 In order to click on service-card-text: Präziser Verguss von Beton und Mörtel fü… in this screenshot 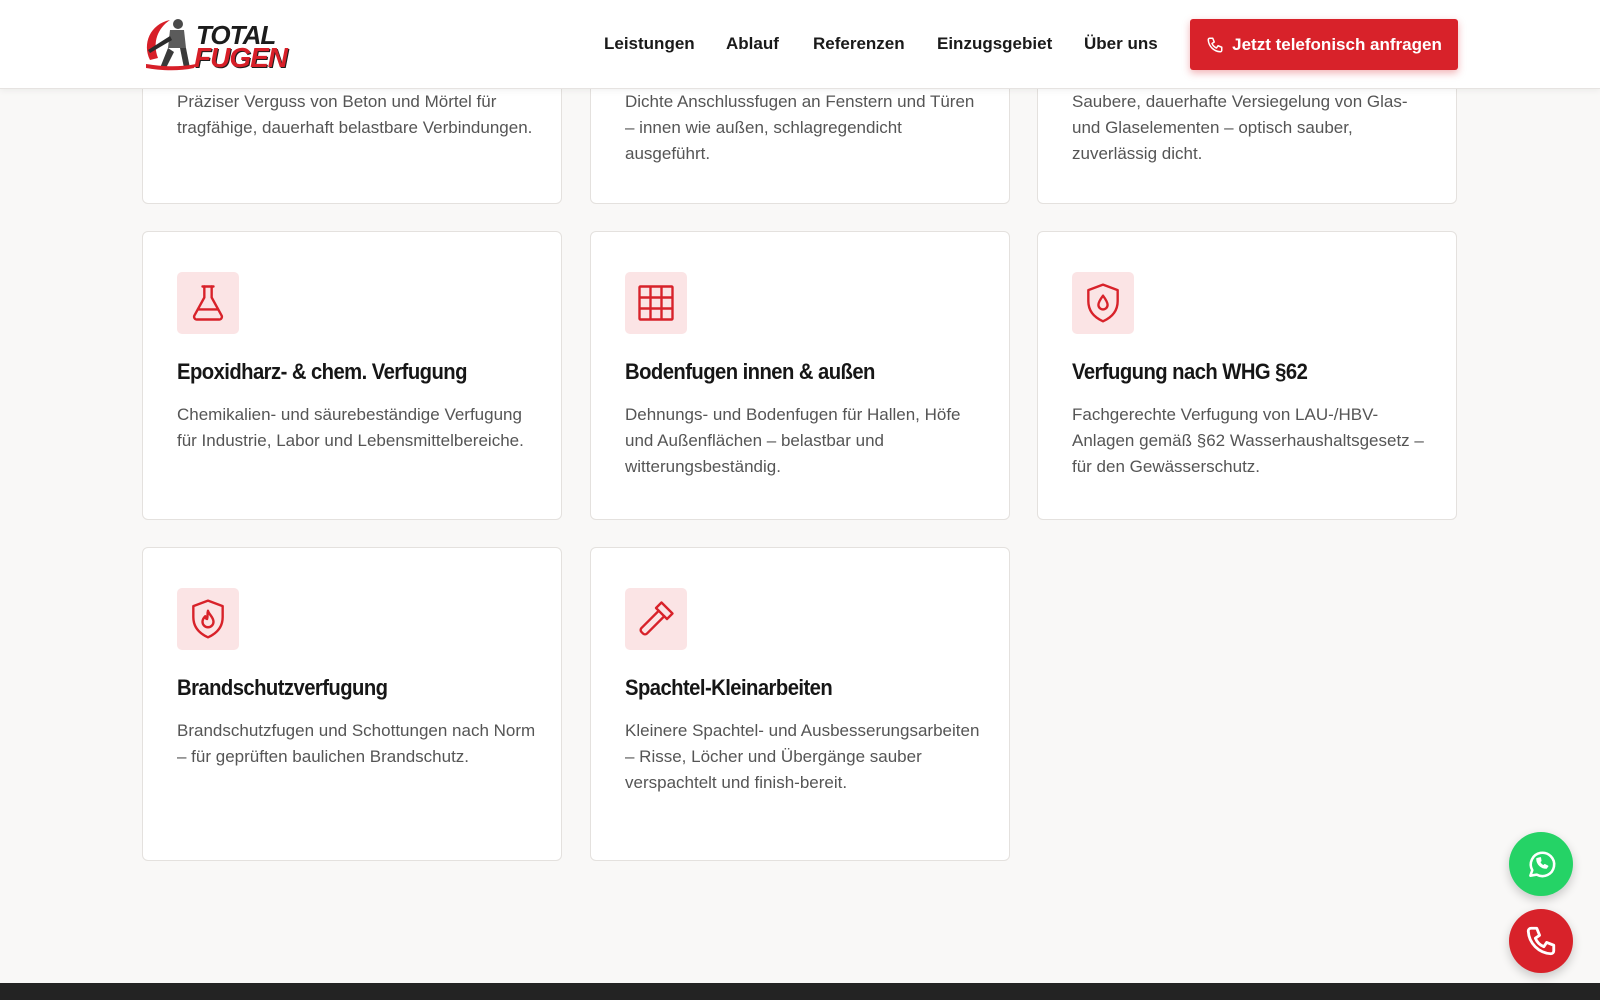, I will do `click(355, 114)`.